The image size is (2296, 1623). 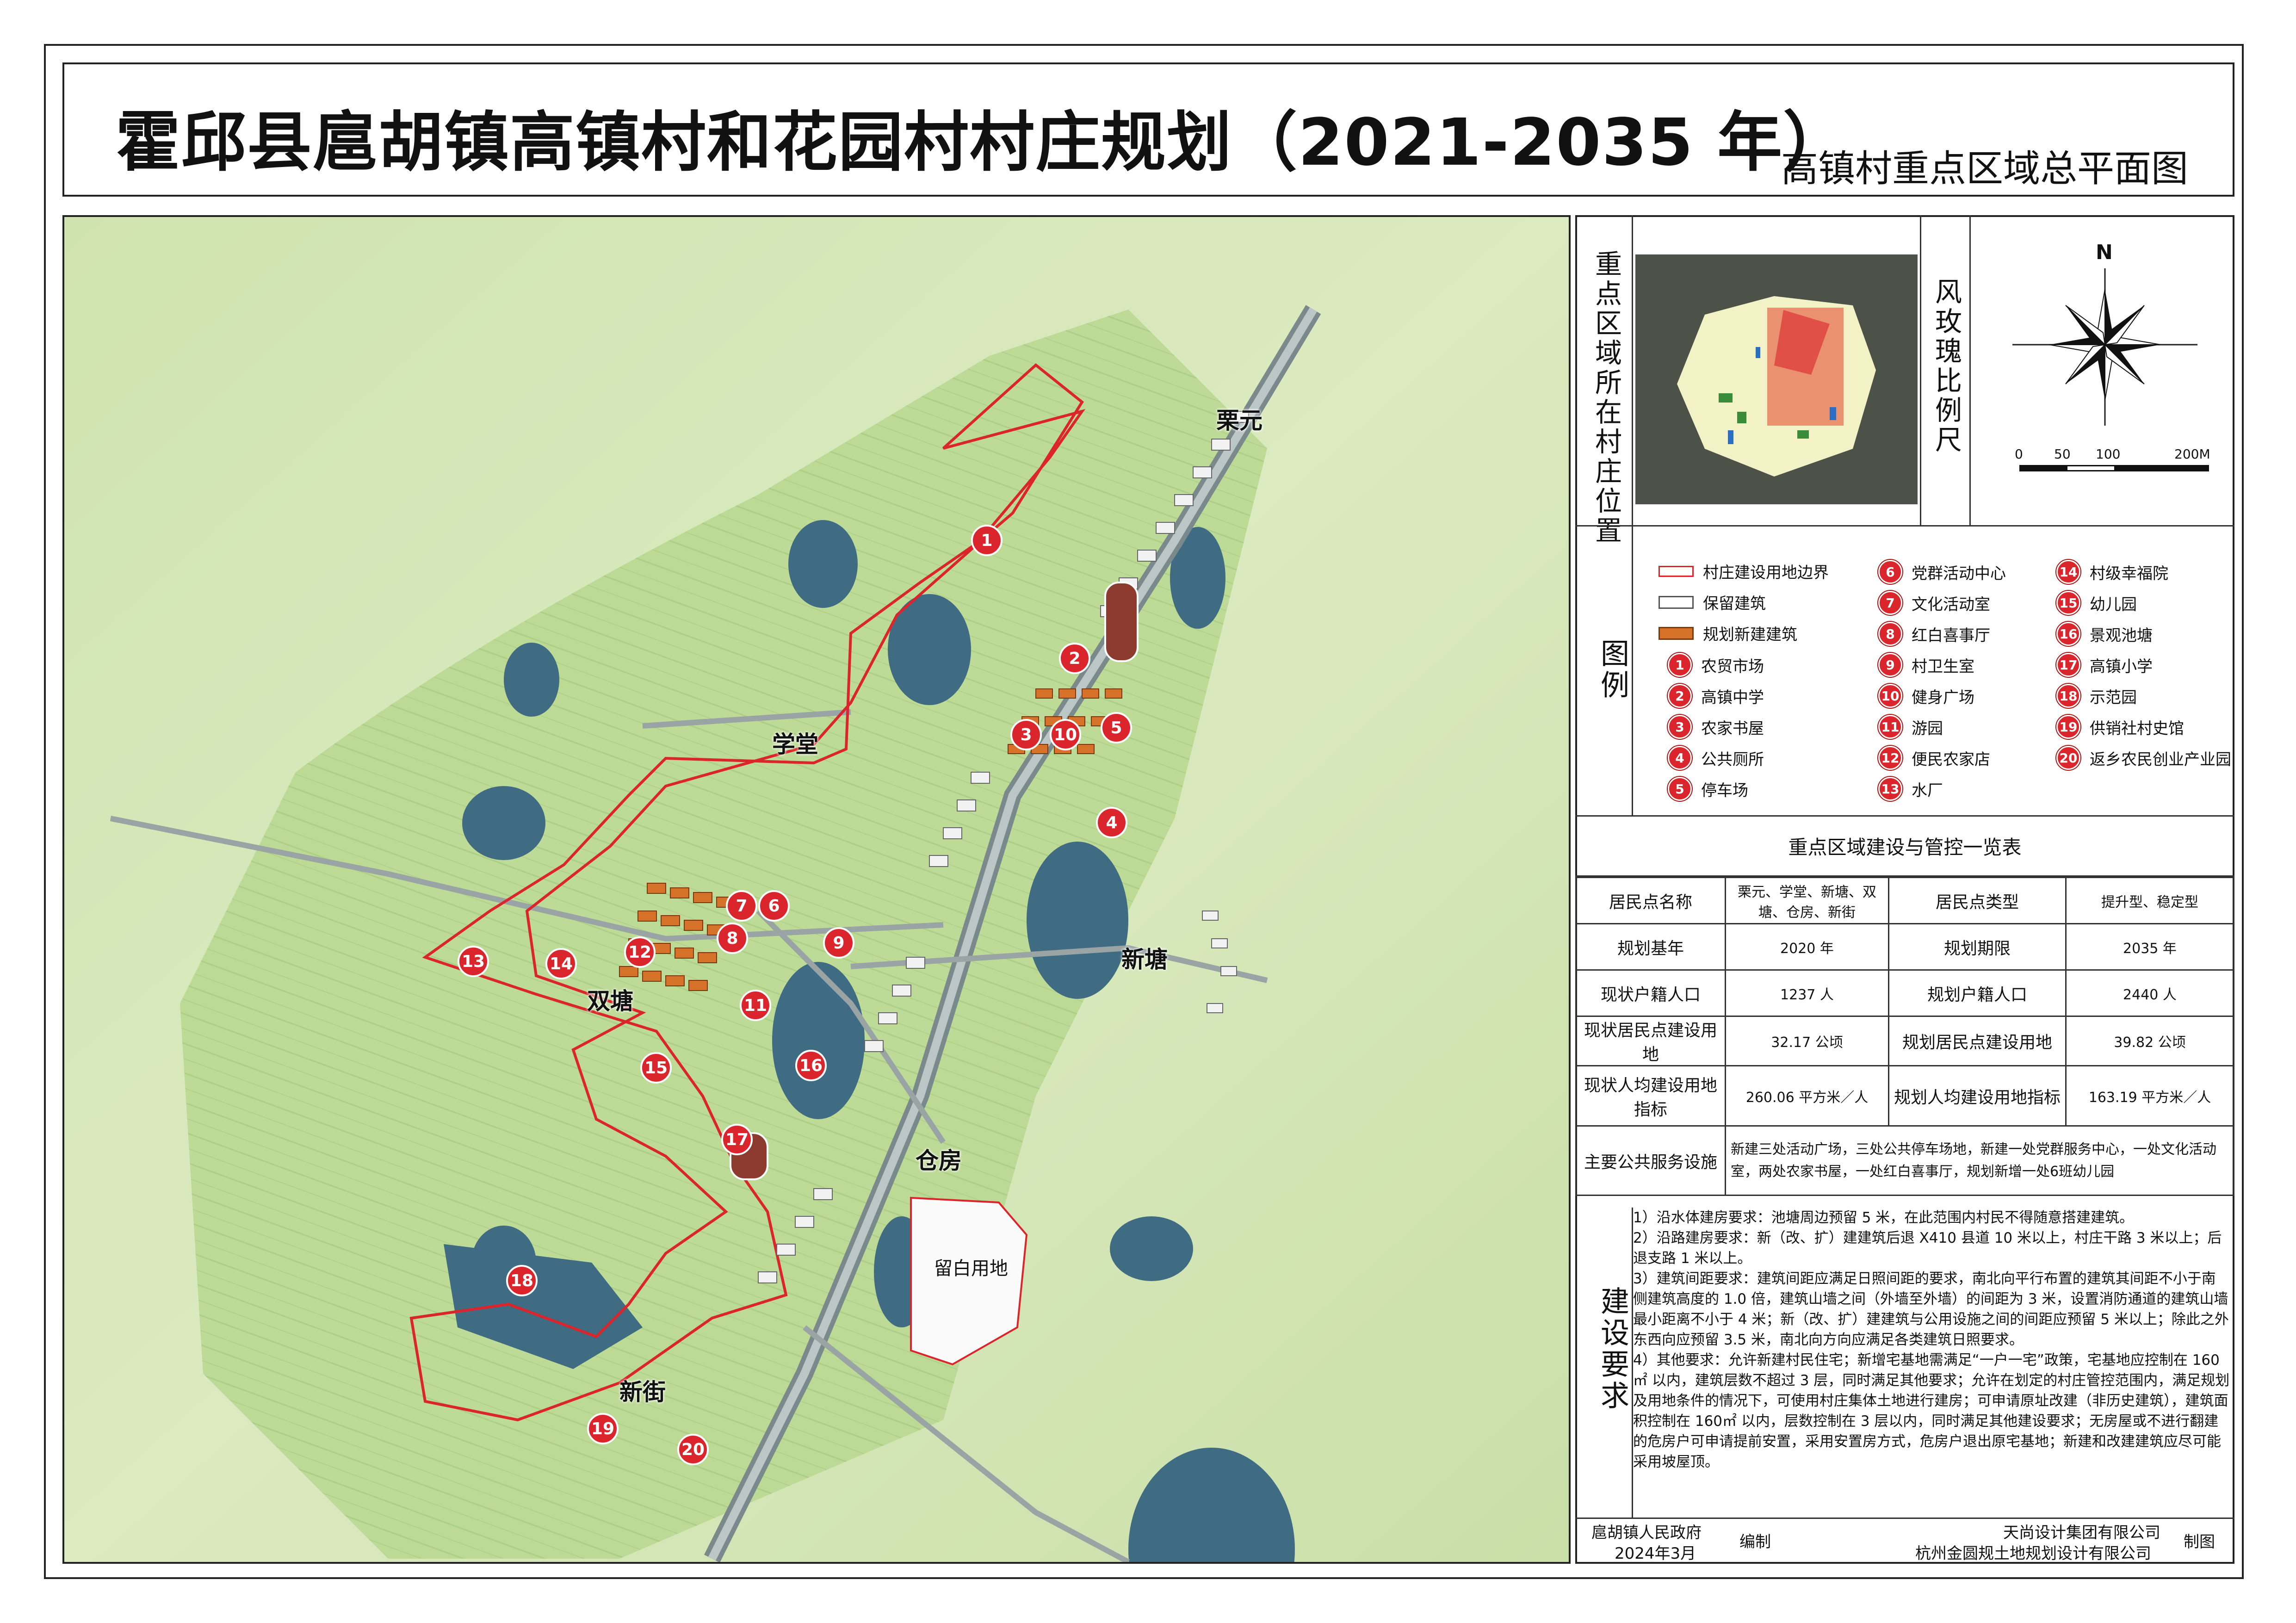 What do you see at coordinates (561, 963) in the screenshot?
I see `marker-14-welfare-home: 14` at bounding box center [561, 963].